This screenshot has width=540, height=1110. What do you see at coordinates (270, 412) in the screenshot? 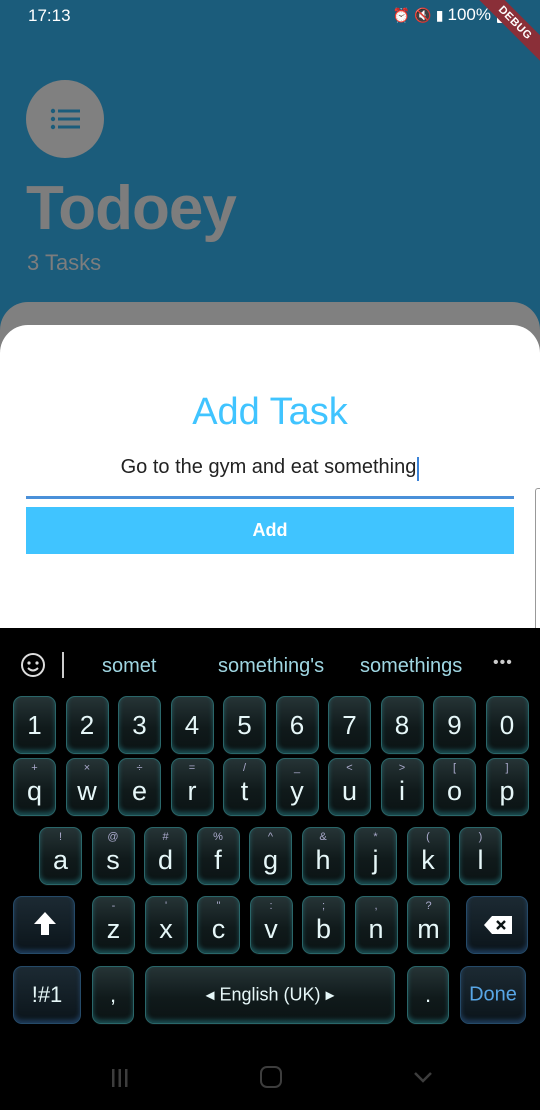
I see `sheet-title: Add Task` at bounding box center [270, 412].